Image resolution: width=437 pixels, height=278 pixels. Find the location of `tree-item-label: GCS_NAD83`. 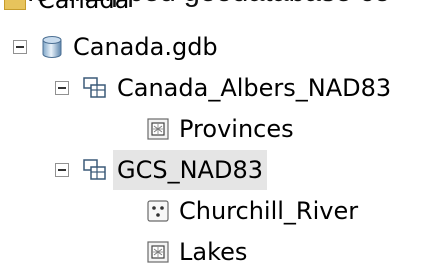

tree-item-label: GCS_NAD83 is located at coordinates (190, 170).